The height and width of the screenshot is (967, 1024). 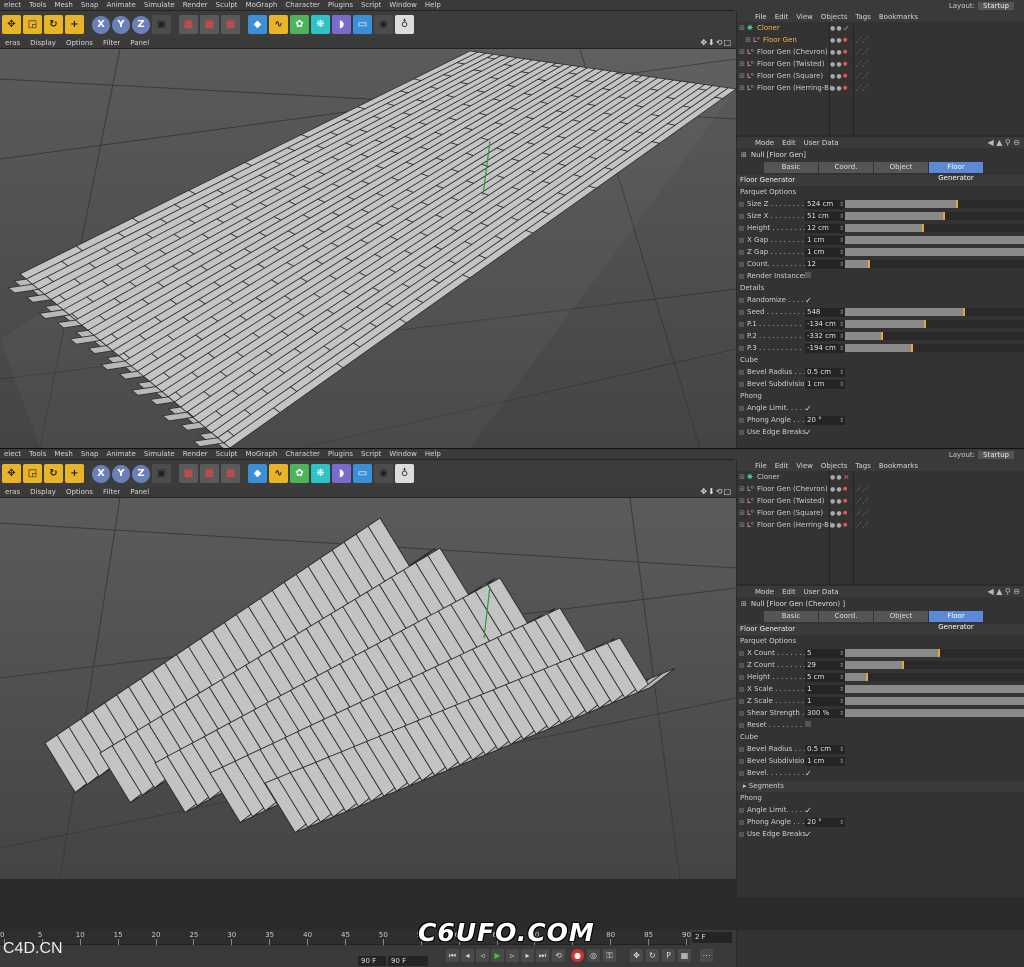 I want to click on viewport-menu-eras: eras, so click(x=12, y=43).